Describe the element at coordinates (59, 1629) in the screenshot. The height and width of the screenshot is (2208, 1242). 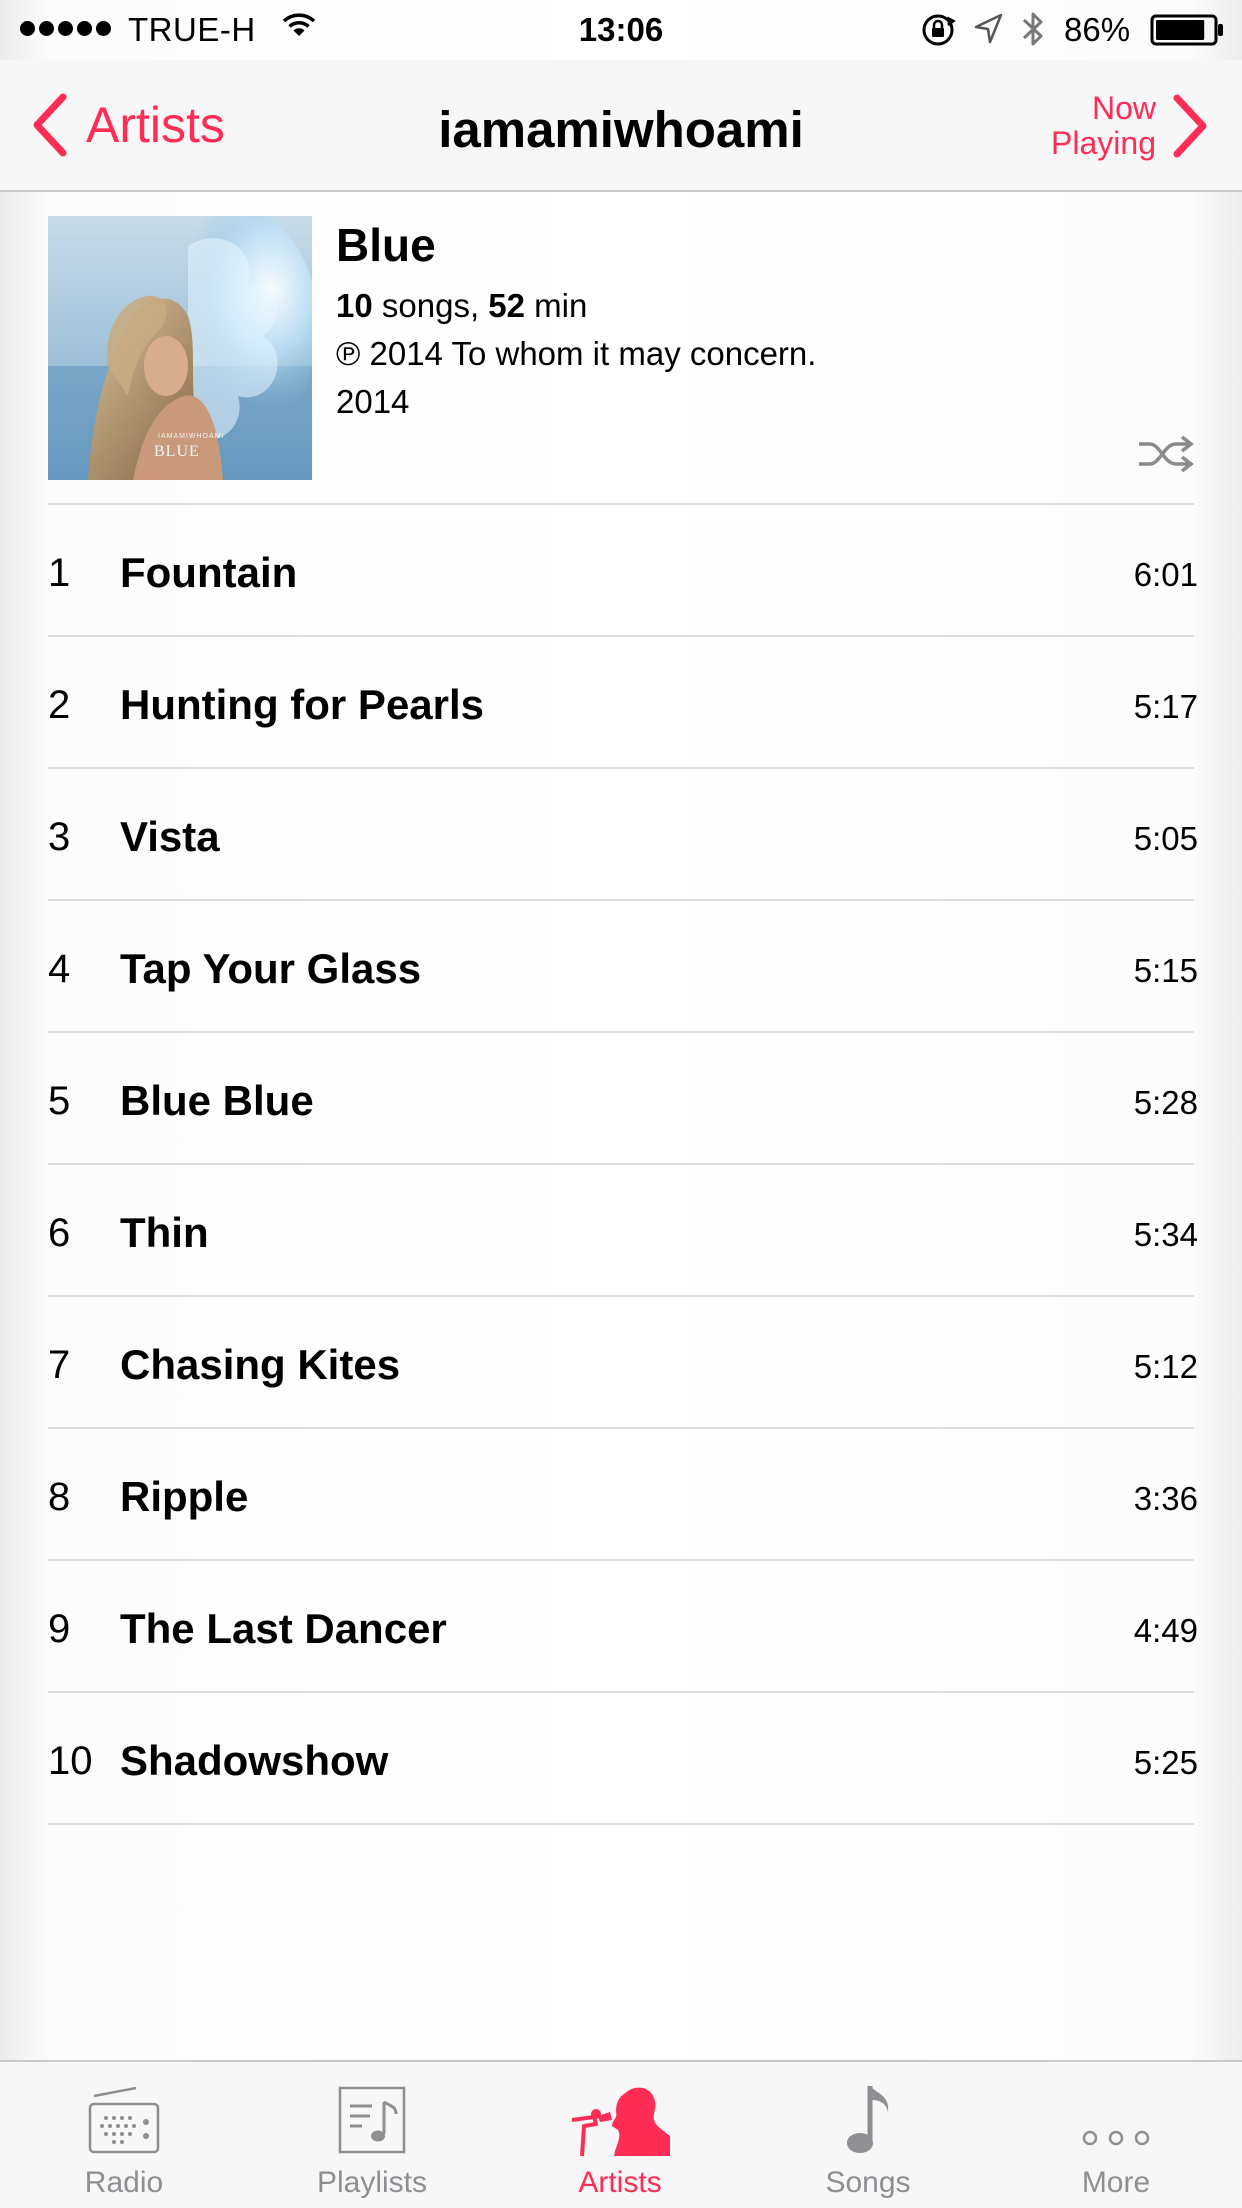
I see `track-number: 9` at that location.